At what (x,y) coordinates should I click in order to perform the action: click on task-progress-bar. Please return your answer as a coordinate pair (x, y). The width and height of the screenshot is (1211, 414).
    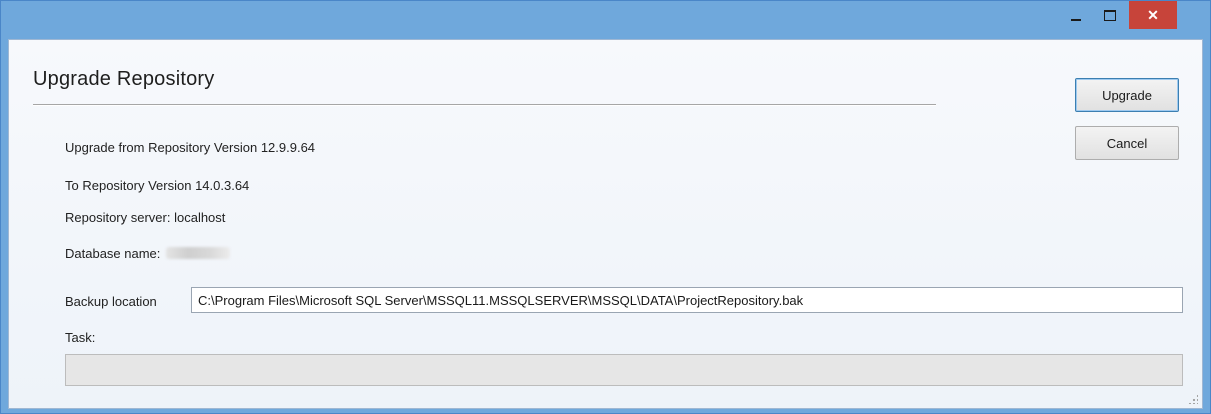
    Looking at the image, I should click on (624, 370).